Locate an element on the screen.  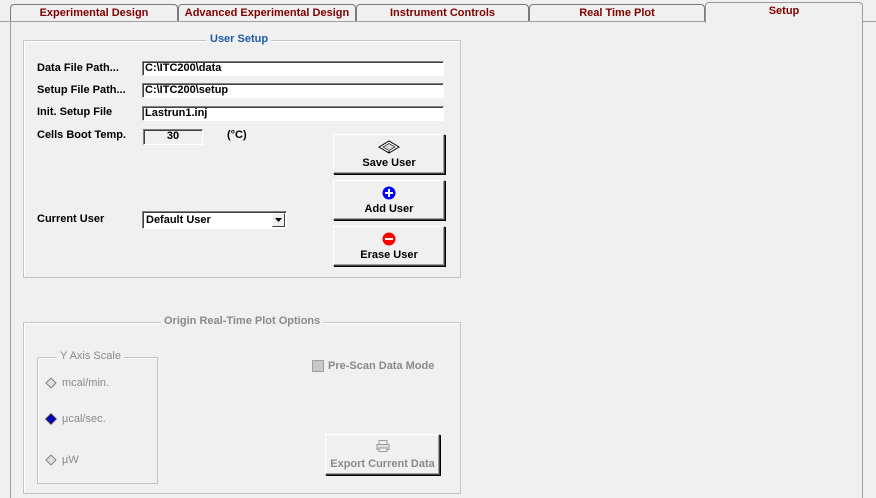
boot-temp-label: Cells Boot Temp. is located at coordinates (82, 135).